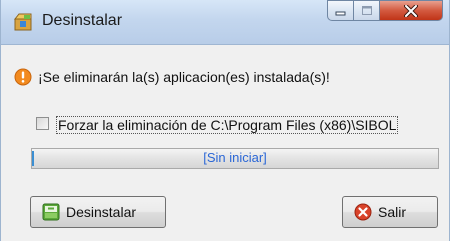  Describe the element at coordinates (340, 10) in the screenshot. I see `minimize-button` at that location.